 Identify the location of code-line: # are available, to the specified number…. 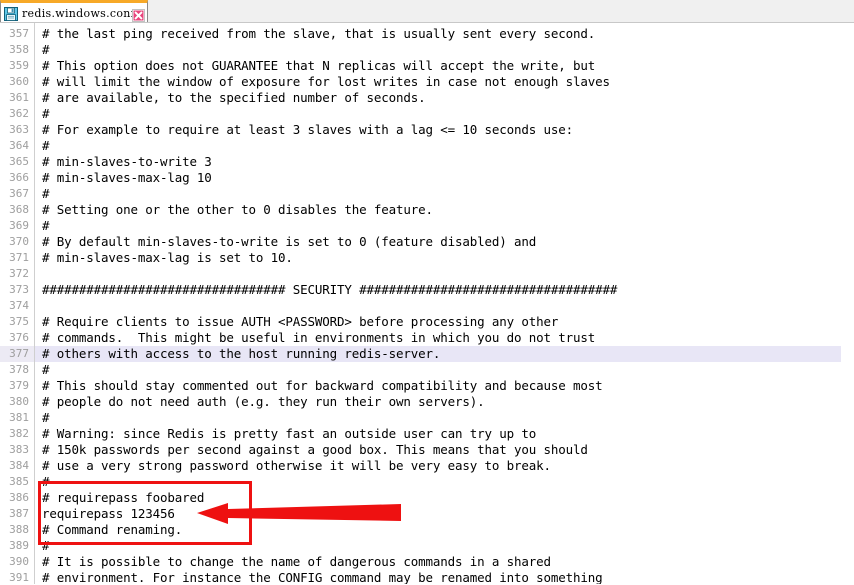
(444, 98).